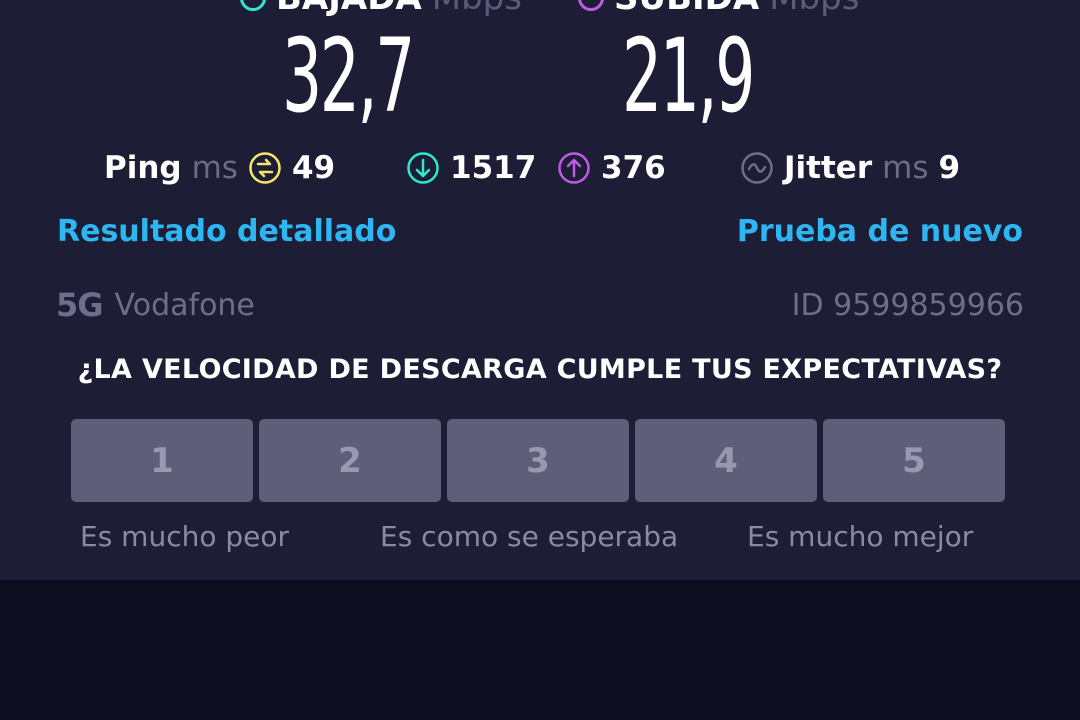 This screenshot has width=1080, height=720. I want to click on rating-button-1: 1, so click(162, 460).